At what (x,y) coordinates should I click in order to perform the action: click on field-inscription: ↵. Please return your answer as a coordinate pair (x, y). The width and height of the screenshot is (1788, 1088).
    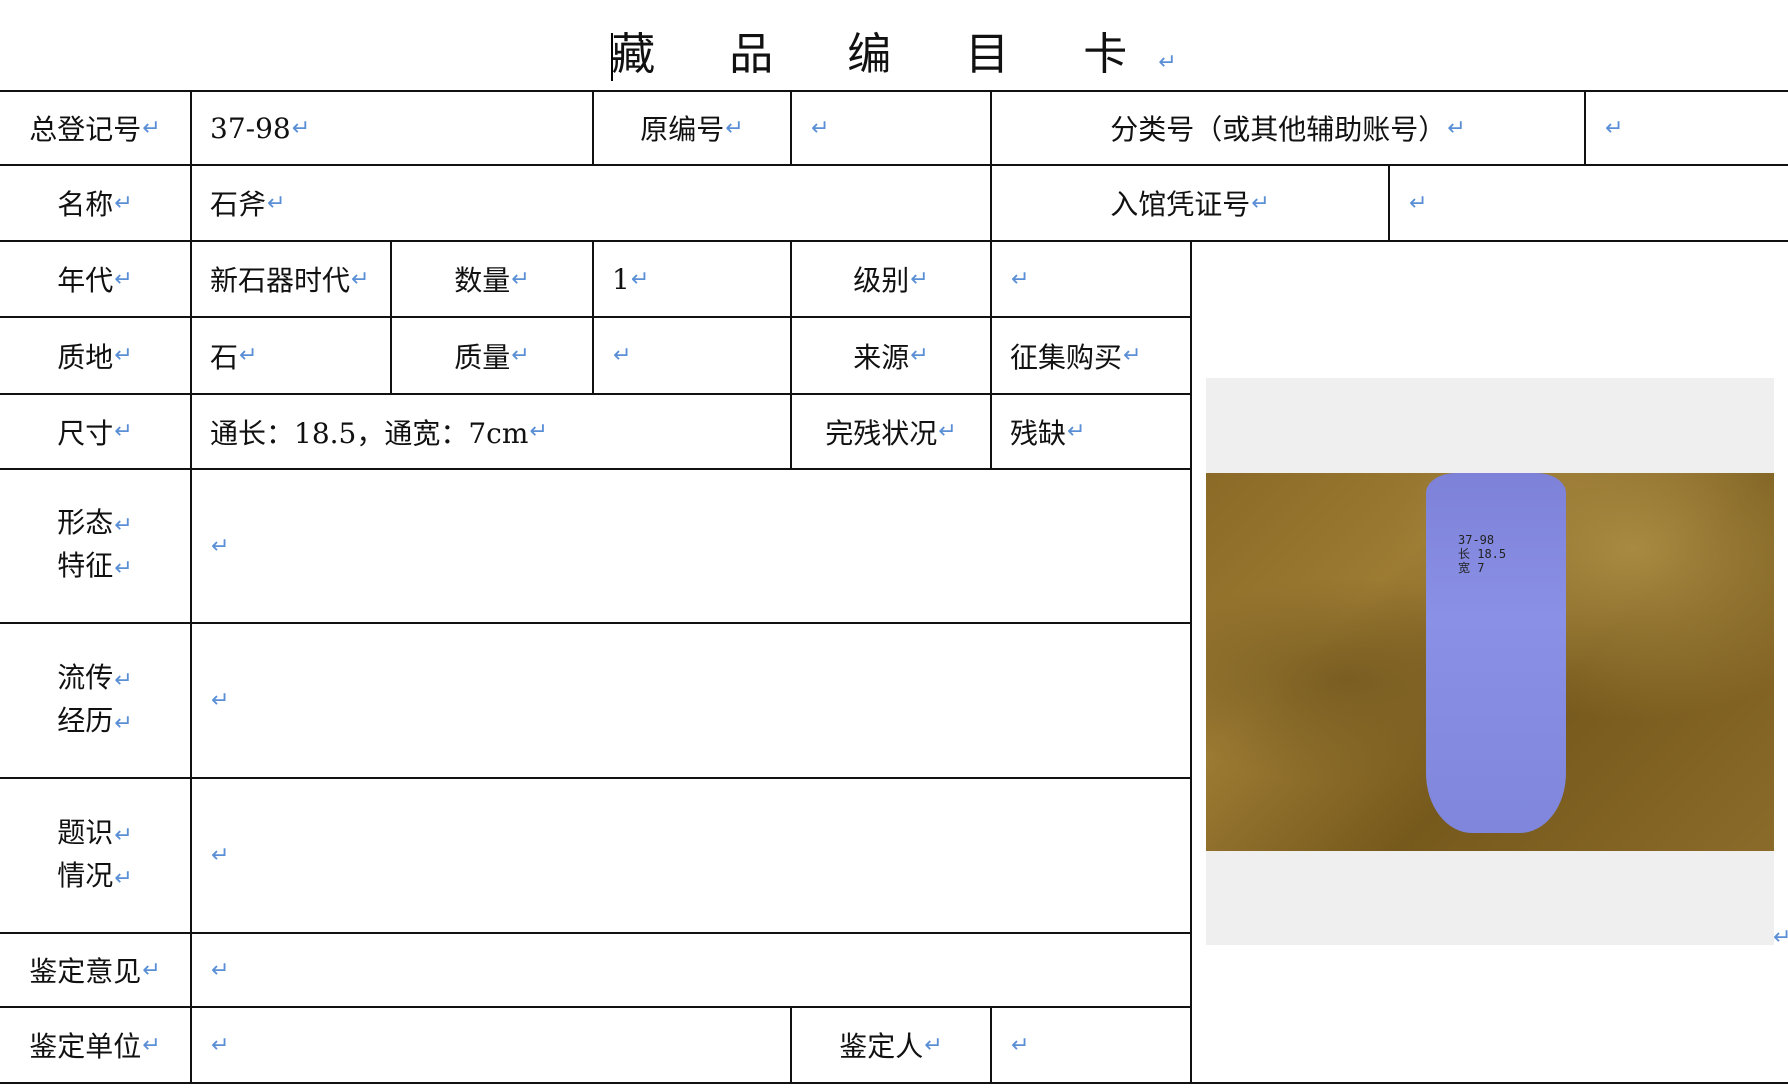
    Looking at the image, I should click on (691, 855).